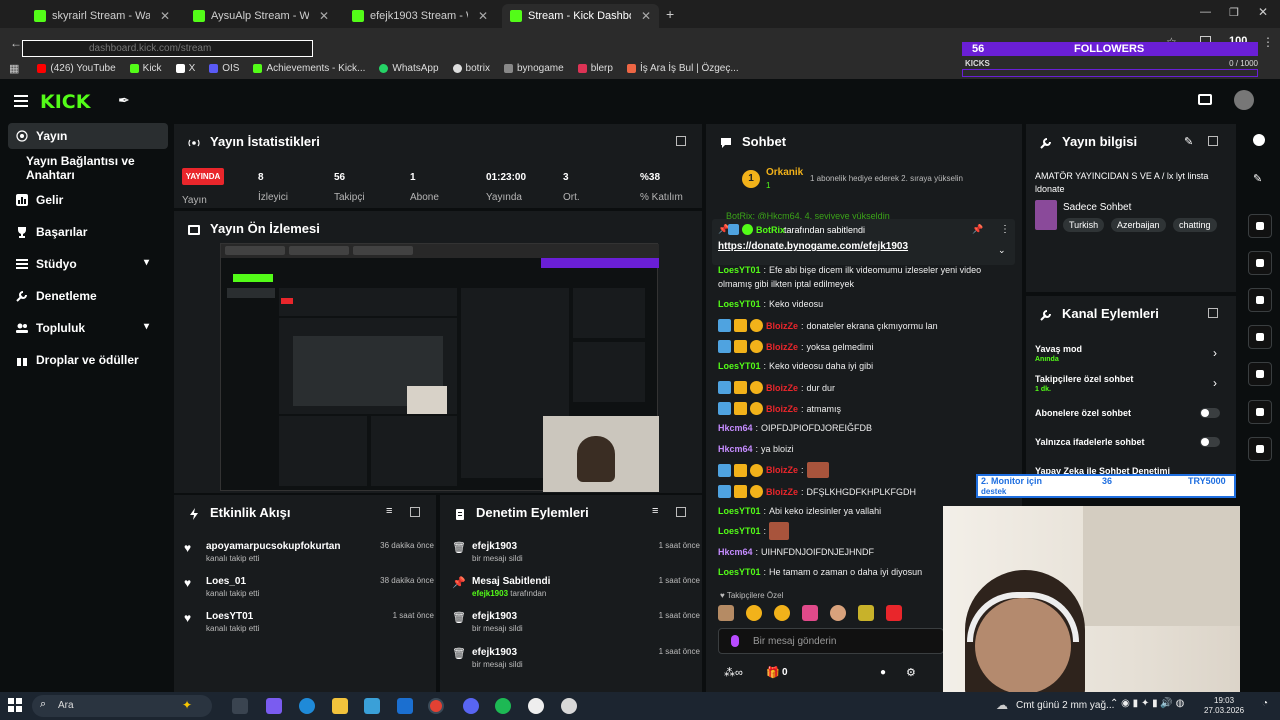  Describe the element at coordinates (1195, 225) in the screenshot. I see `tag-chip: chatting` at that location.